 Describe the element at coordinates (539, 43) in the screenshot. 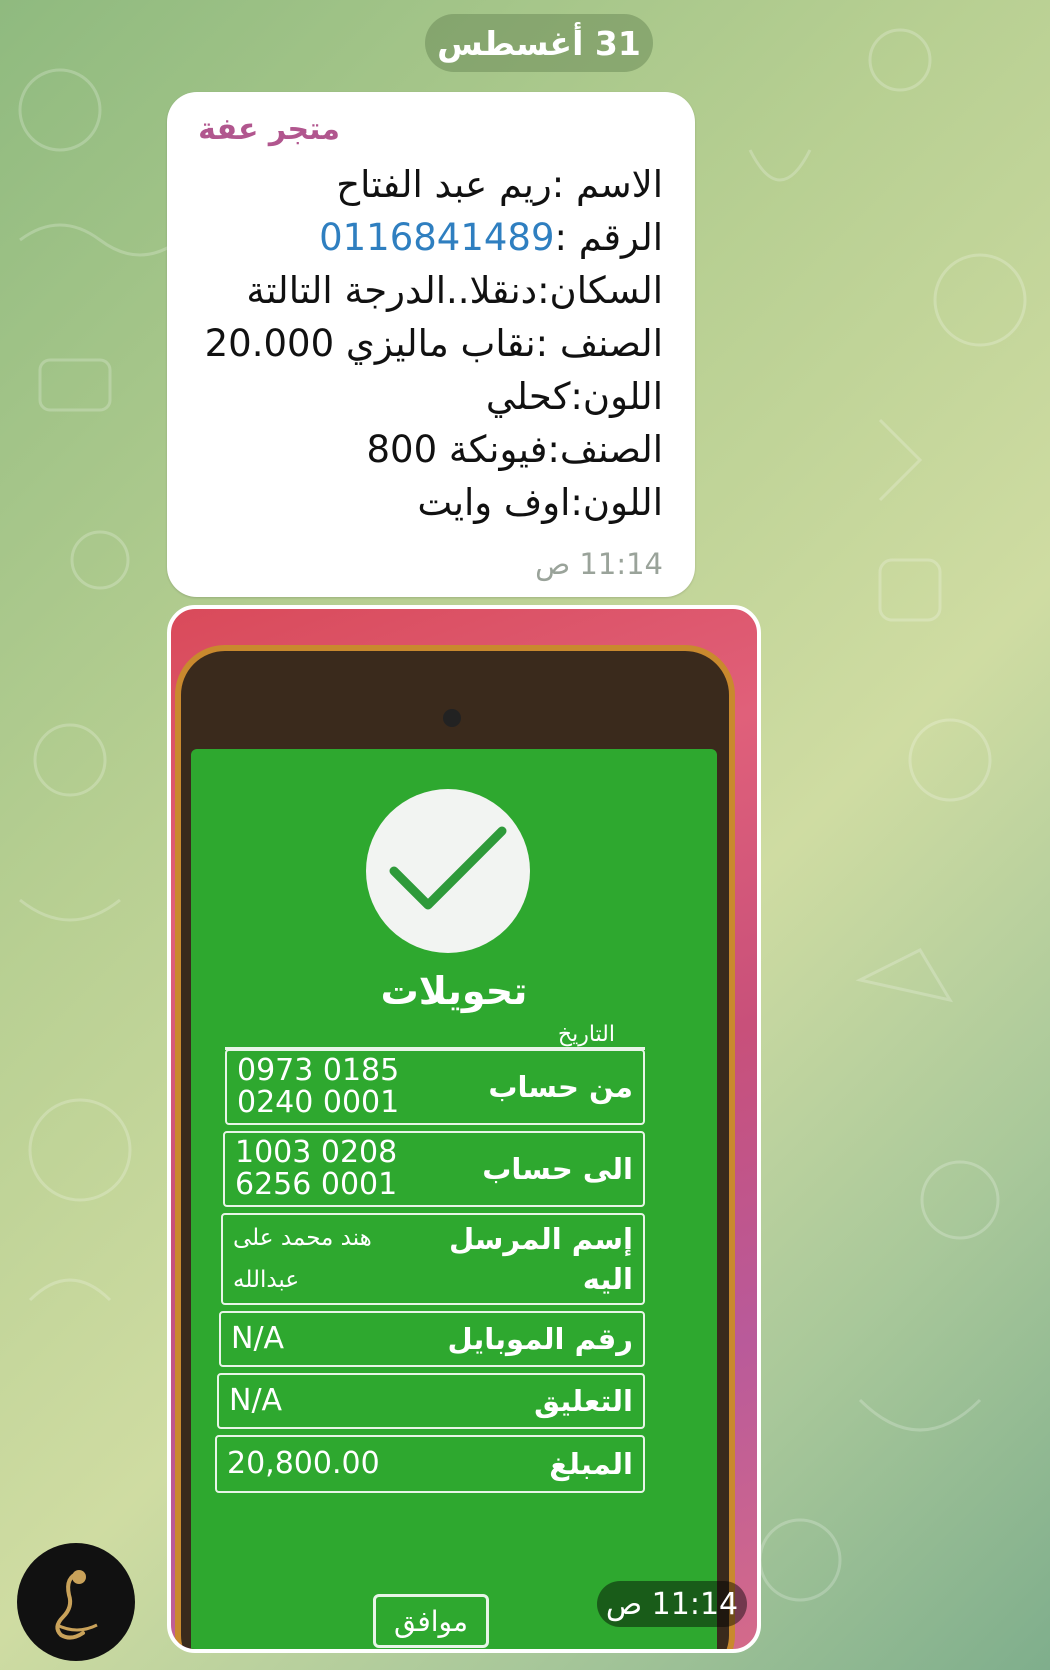

I see `date-separator: 31 أغسطس` at that location.